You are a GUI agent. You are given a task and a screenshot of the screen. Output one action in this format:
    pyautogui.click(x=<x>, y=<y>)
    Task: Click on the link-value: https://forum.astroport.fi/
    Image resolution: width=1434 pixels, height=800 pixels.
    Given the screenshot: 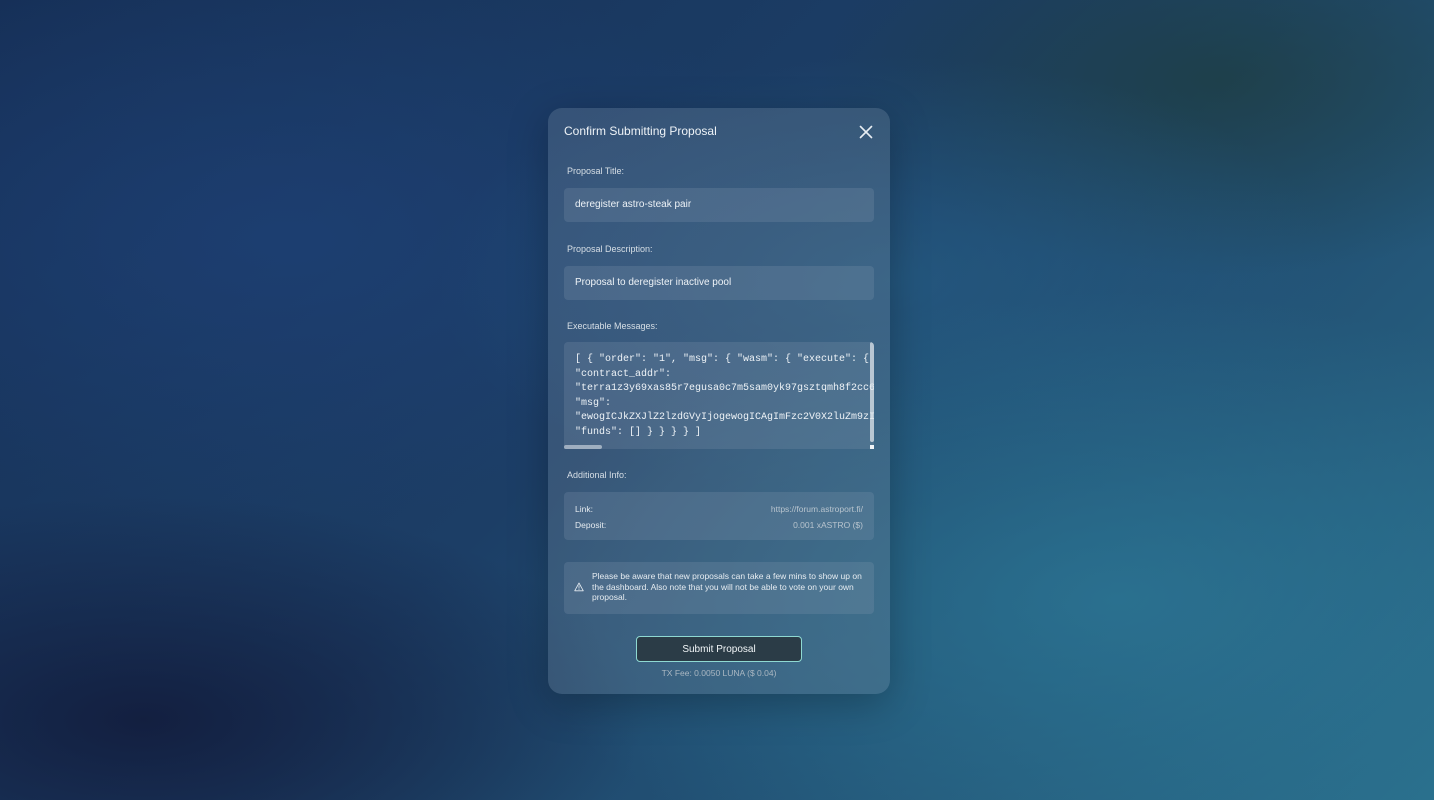 What is the action you would take?
    pyautogui.click(x=817, y=509)
    